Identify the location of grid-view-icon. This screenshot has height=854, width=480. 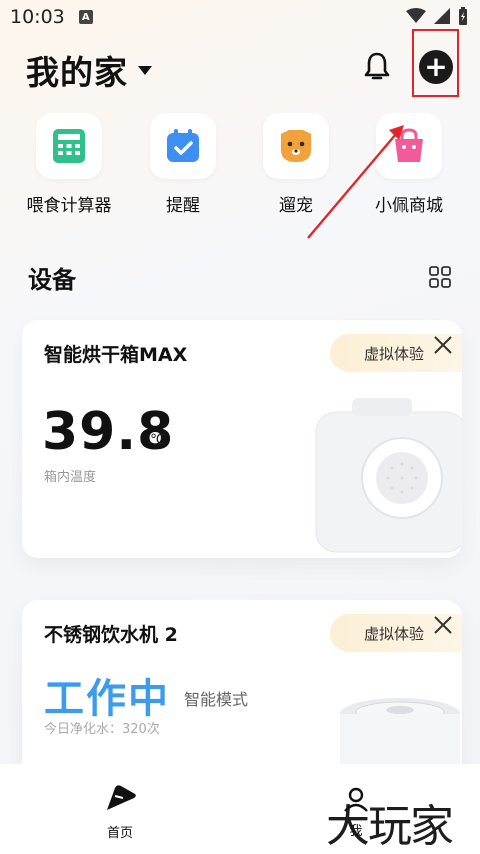
(440, 277).